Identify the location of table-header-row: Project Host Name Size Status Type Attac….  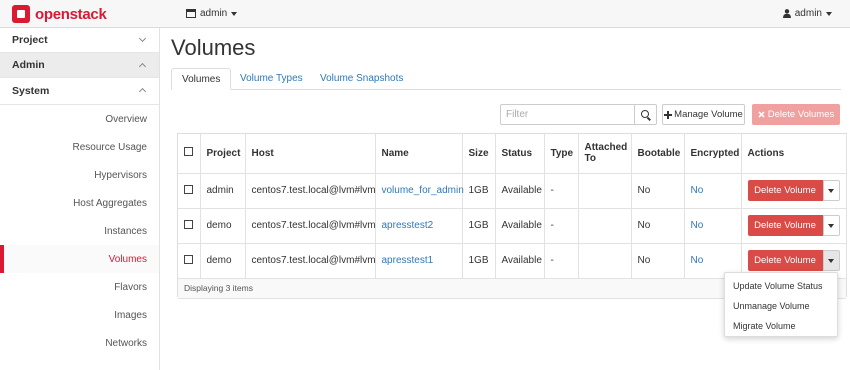
(512, 154).